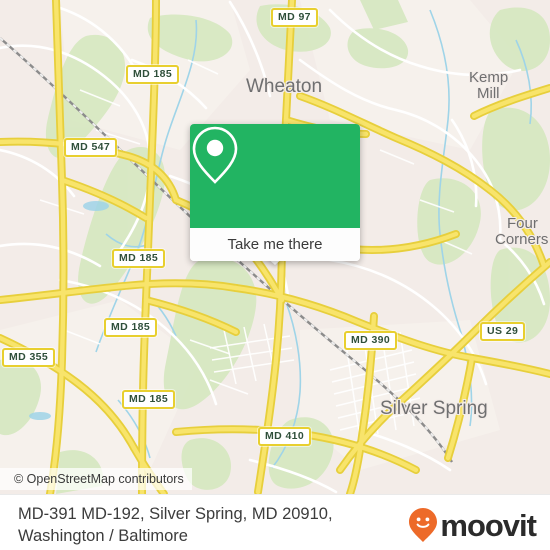 Image resolution: width=550 pixels, height=550 pixels. I want to click on take-me-there-label: Take me there, so click(275, 244).